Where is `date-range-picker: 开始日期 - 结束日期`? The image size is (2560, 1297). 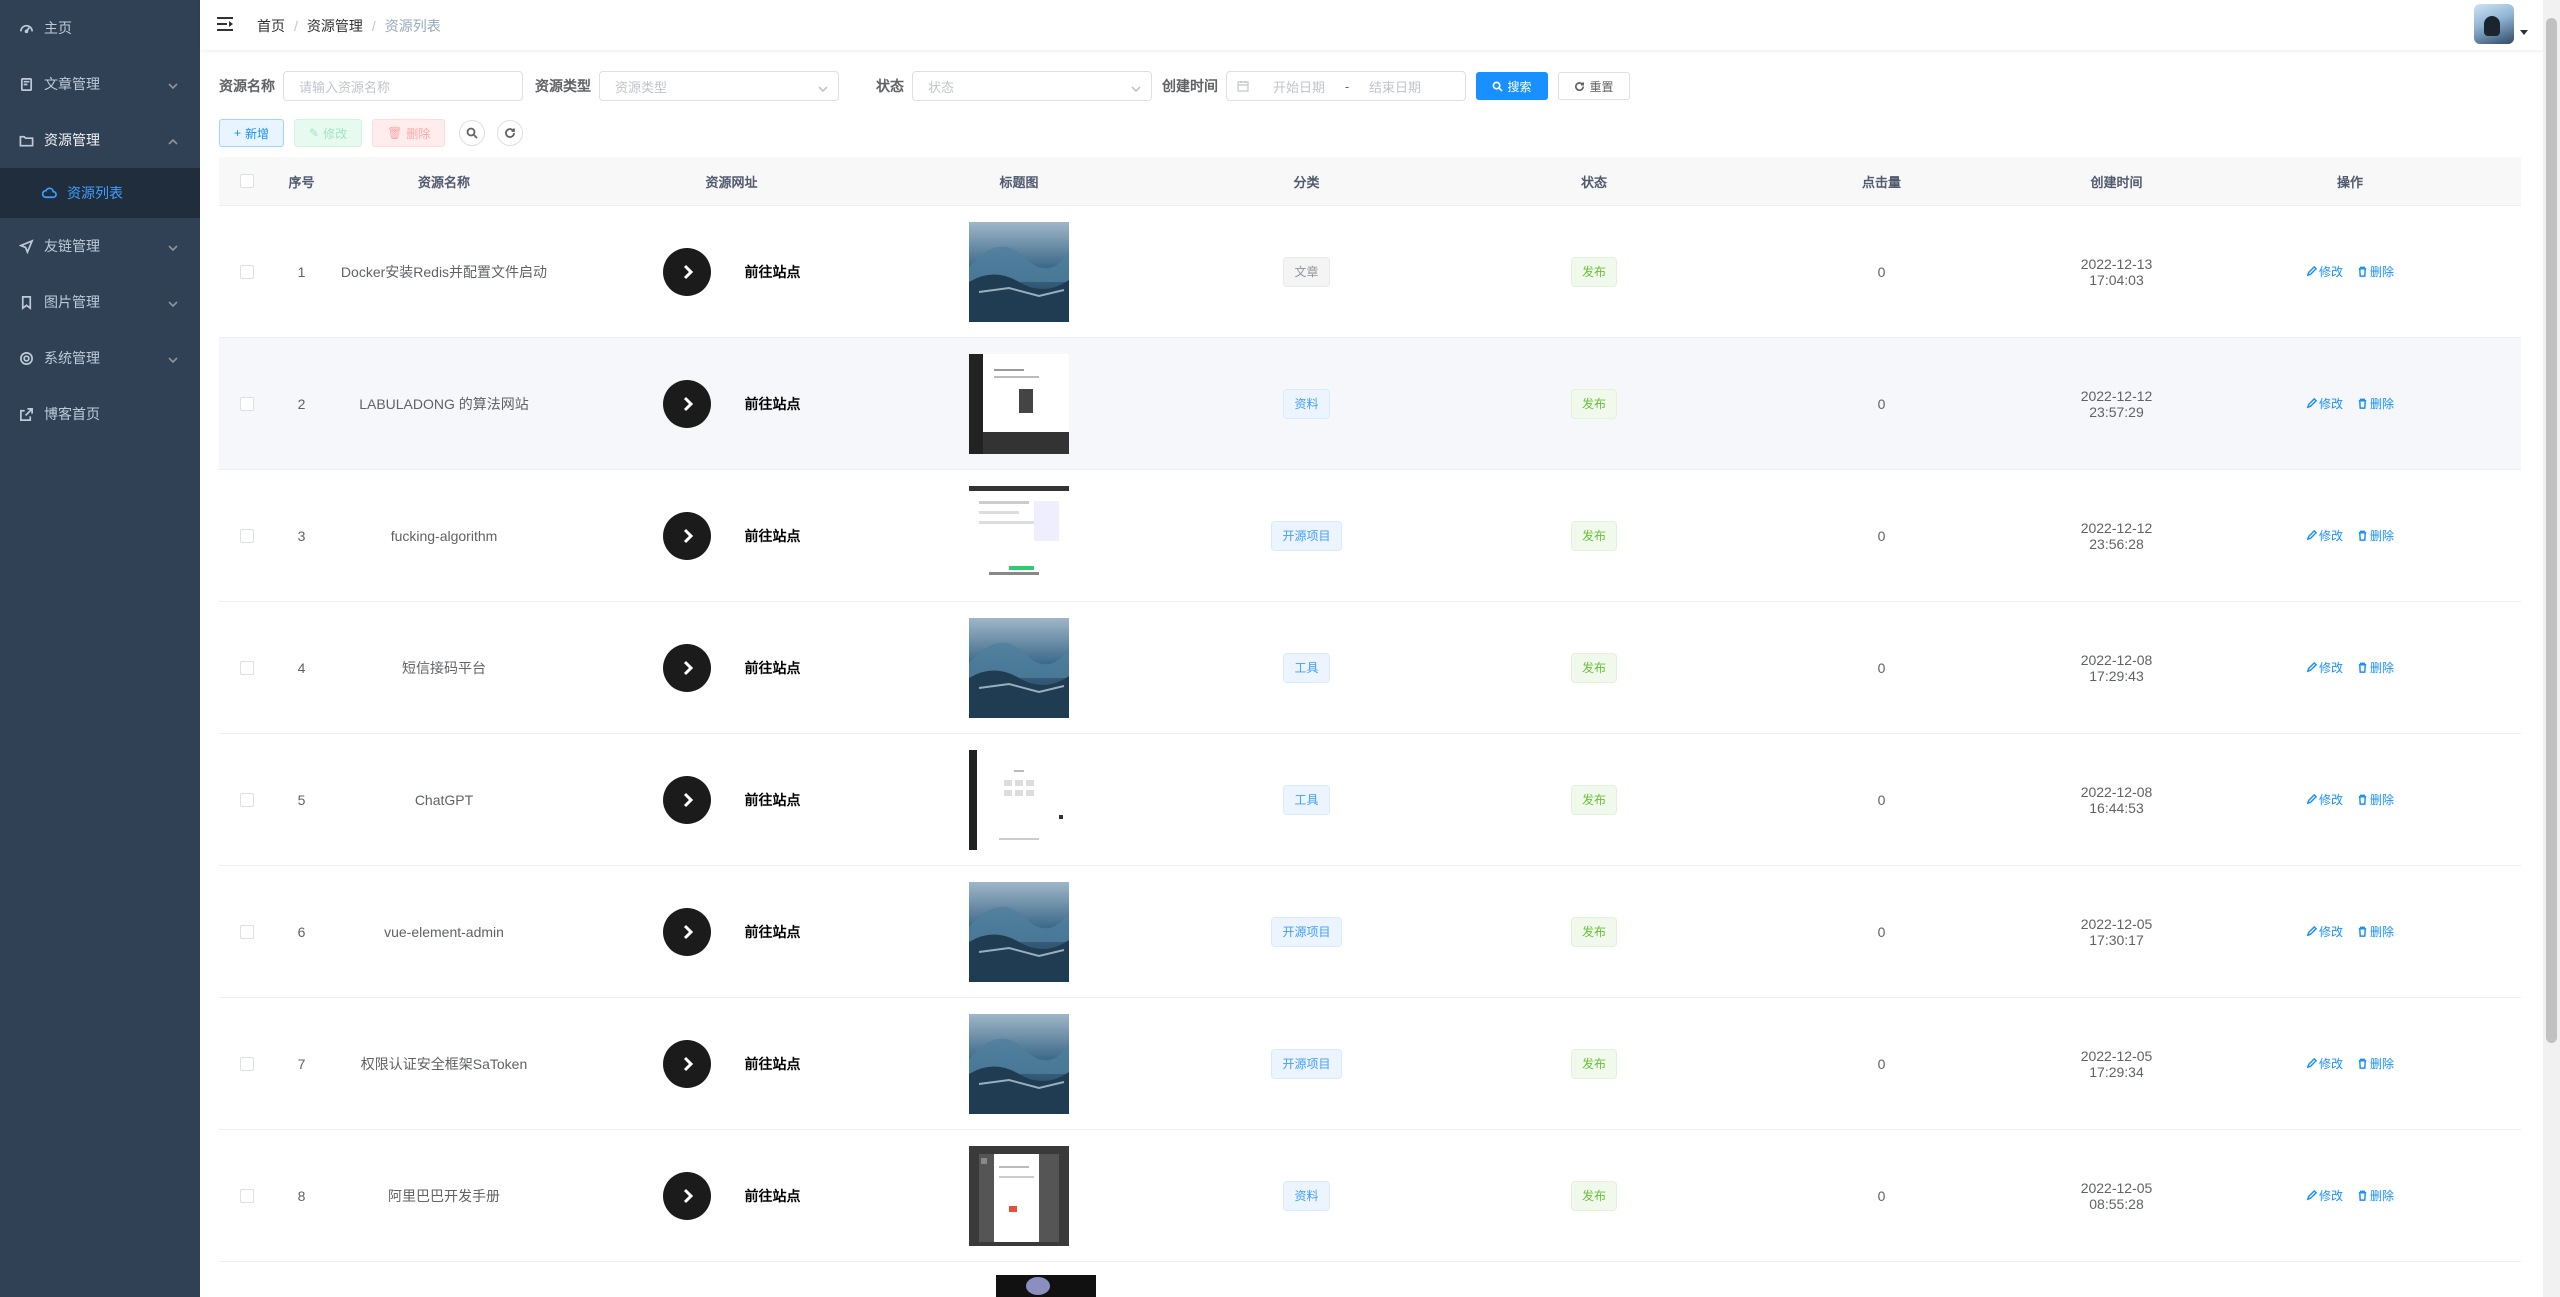 date-range-picker: 开始日期 - 结束日期 is located at coordinates (1346, 86).